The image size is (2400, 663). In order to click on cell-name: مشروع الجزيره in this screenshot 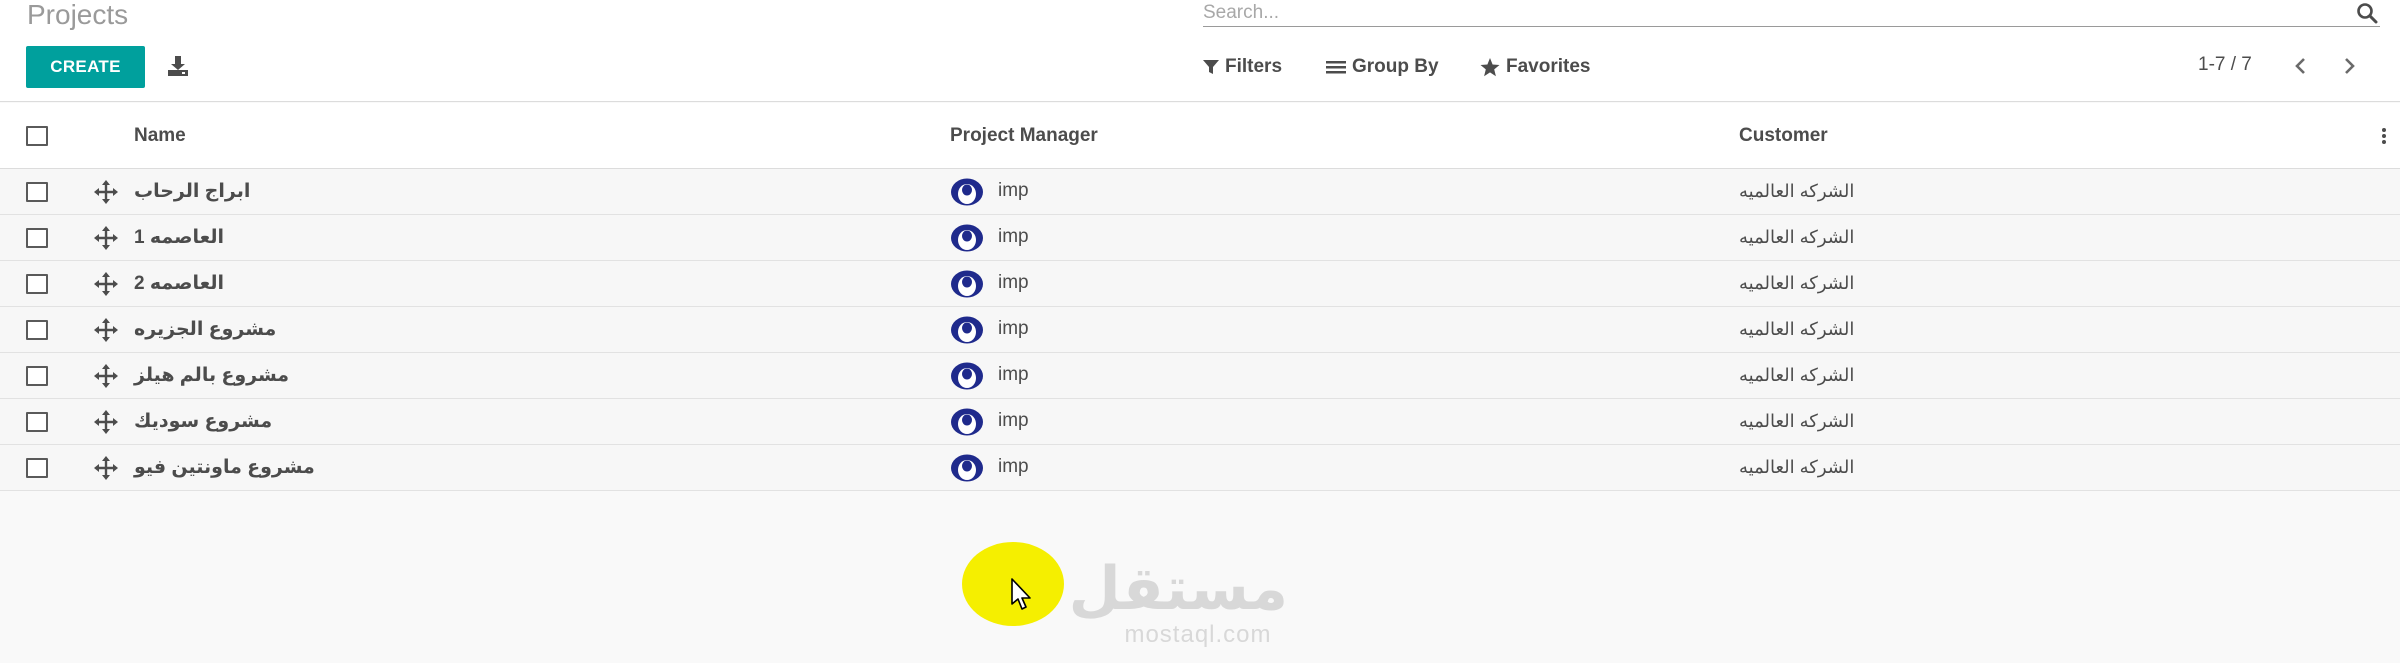, I will do `click(205, 329)`.